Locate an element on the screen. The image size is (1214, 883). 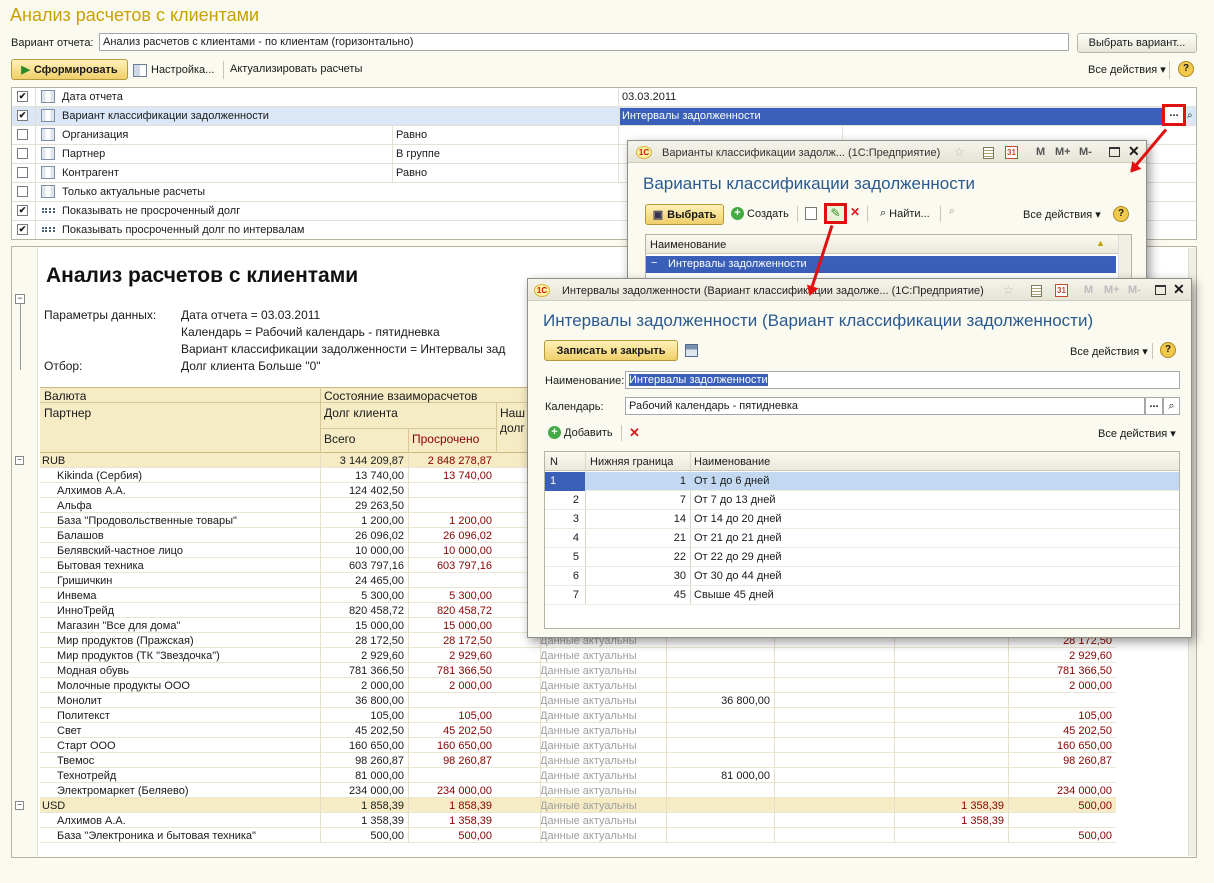
cell-n: 7 is located at coordinates (575, 595).